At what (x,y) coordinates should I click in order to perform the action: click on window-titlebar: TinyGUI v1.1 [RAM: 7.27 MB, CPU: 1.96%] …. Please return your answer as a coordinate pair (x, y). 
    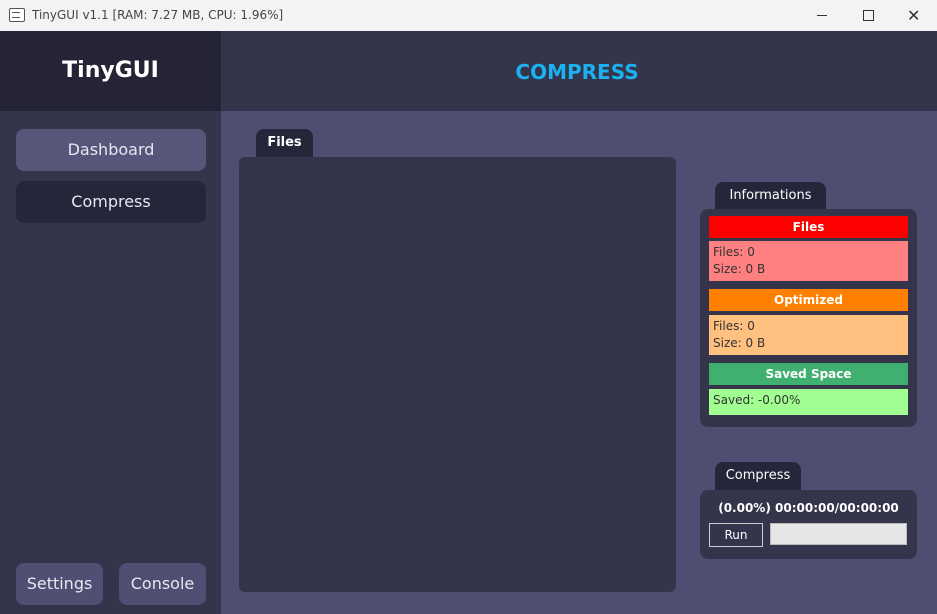
    Looking at the image, I should click on (468, 15).